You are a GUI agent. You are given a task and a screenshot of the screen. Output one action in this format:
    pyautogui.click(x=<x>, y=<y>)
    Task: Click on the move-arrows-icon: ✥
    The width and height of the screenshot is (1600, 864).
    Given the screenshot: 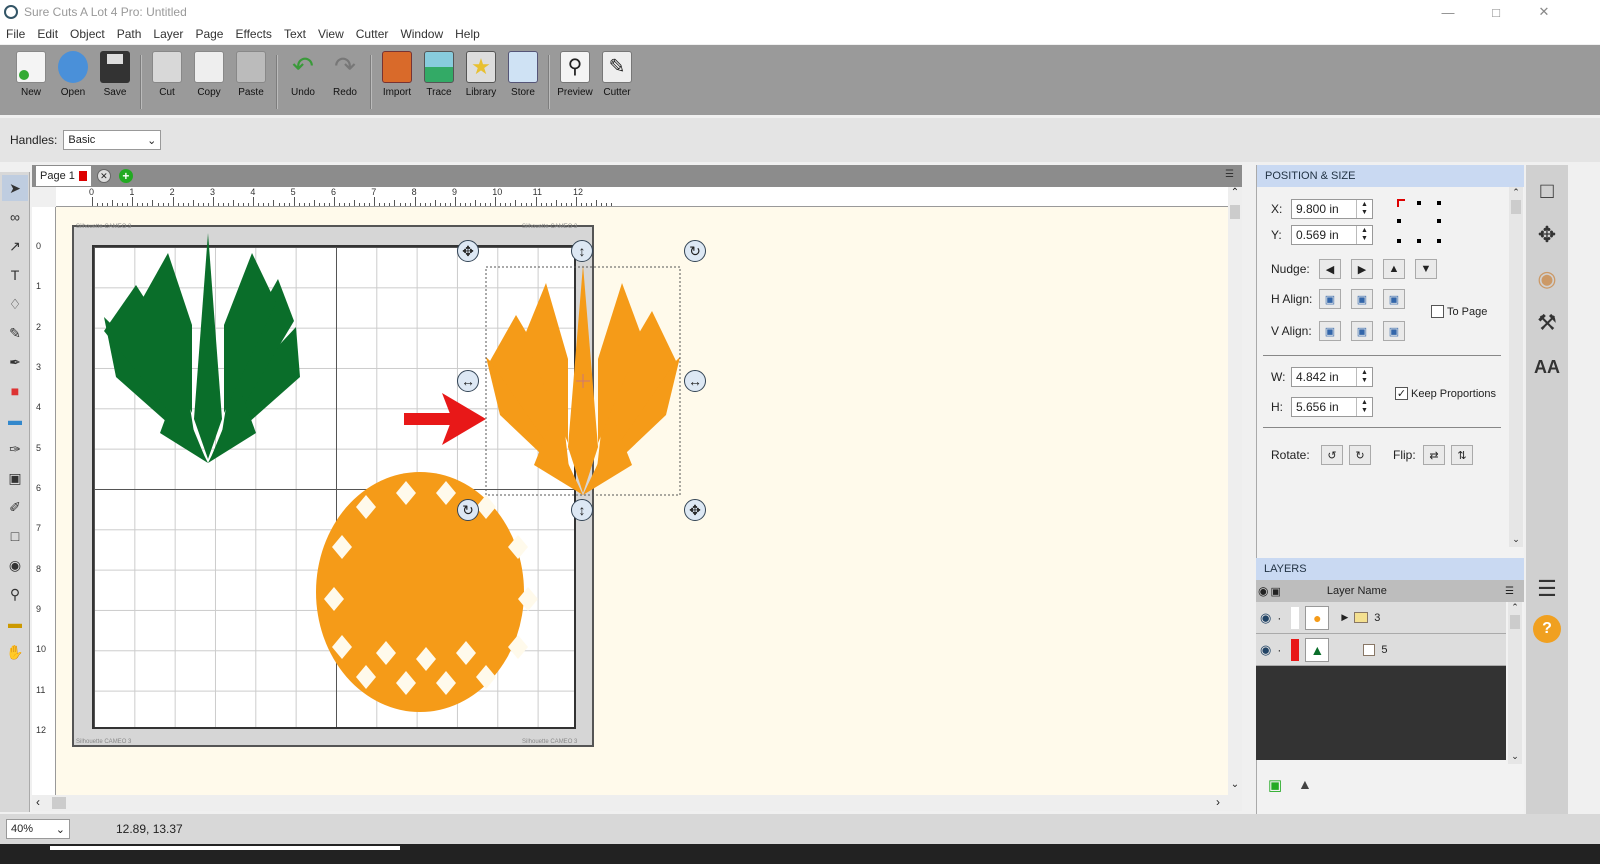 What is the action you would take?
    pyautogui.click(x=1547, y=235)
    